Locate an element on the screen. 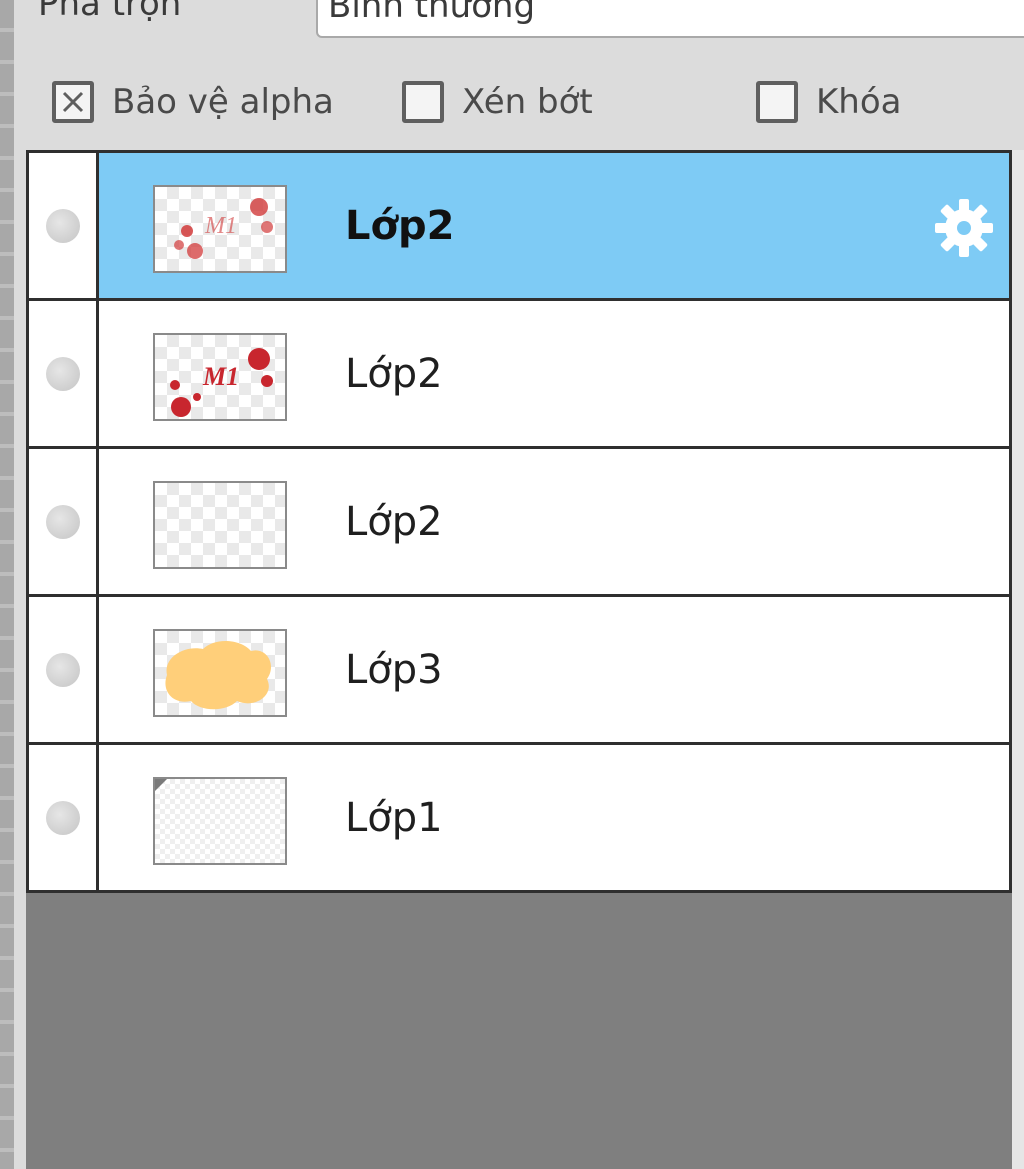 This screenshot has height=1169, width=1024. blend-mode-value: Bình thường is located at coordinates (432, 13).